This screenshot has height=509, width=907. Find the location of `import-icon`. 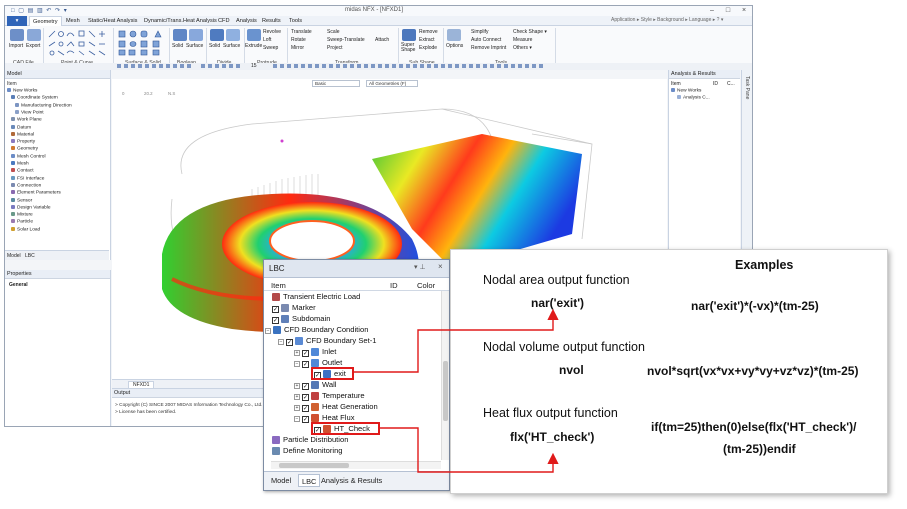

import-icon is located at coordinates (17, 35).